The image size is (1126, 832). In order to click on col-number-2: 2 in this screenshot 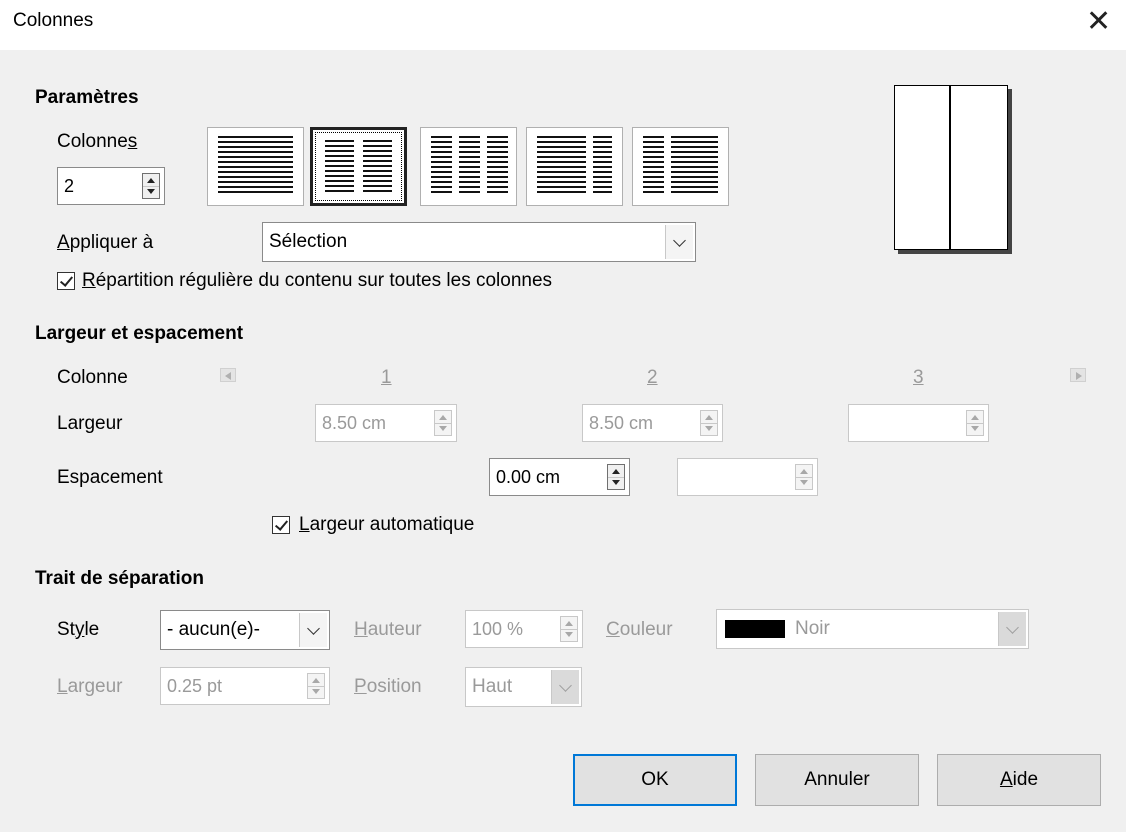, I will do `click(652, 377)`.